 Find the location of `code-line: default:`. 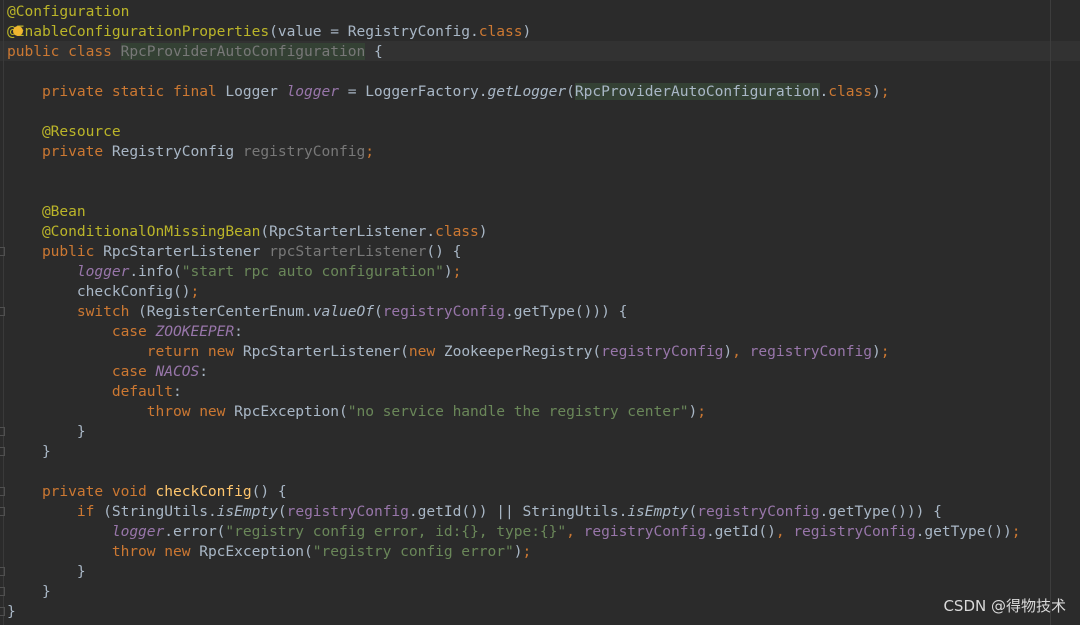

code-line: default: is located at coordinates (513, 392).